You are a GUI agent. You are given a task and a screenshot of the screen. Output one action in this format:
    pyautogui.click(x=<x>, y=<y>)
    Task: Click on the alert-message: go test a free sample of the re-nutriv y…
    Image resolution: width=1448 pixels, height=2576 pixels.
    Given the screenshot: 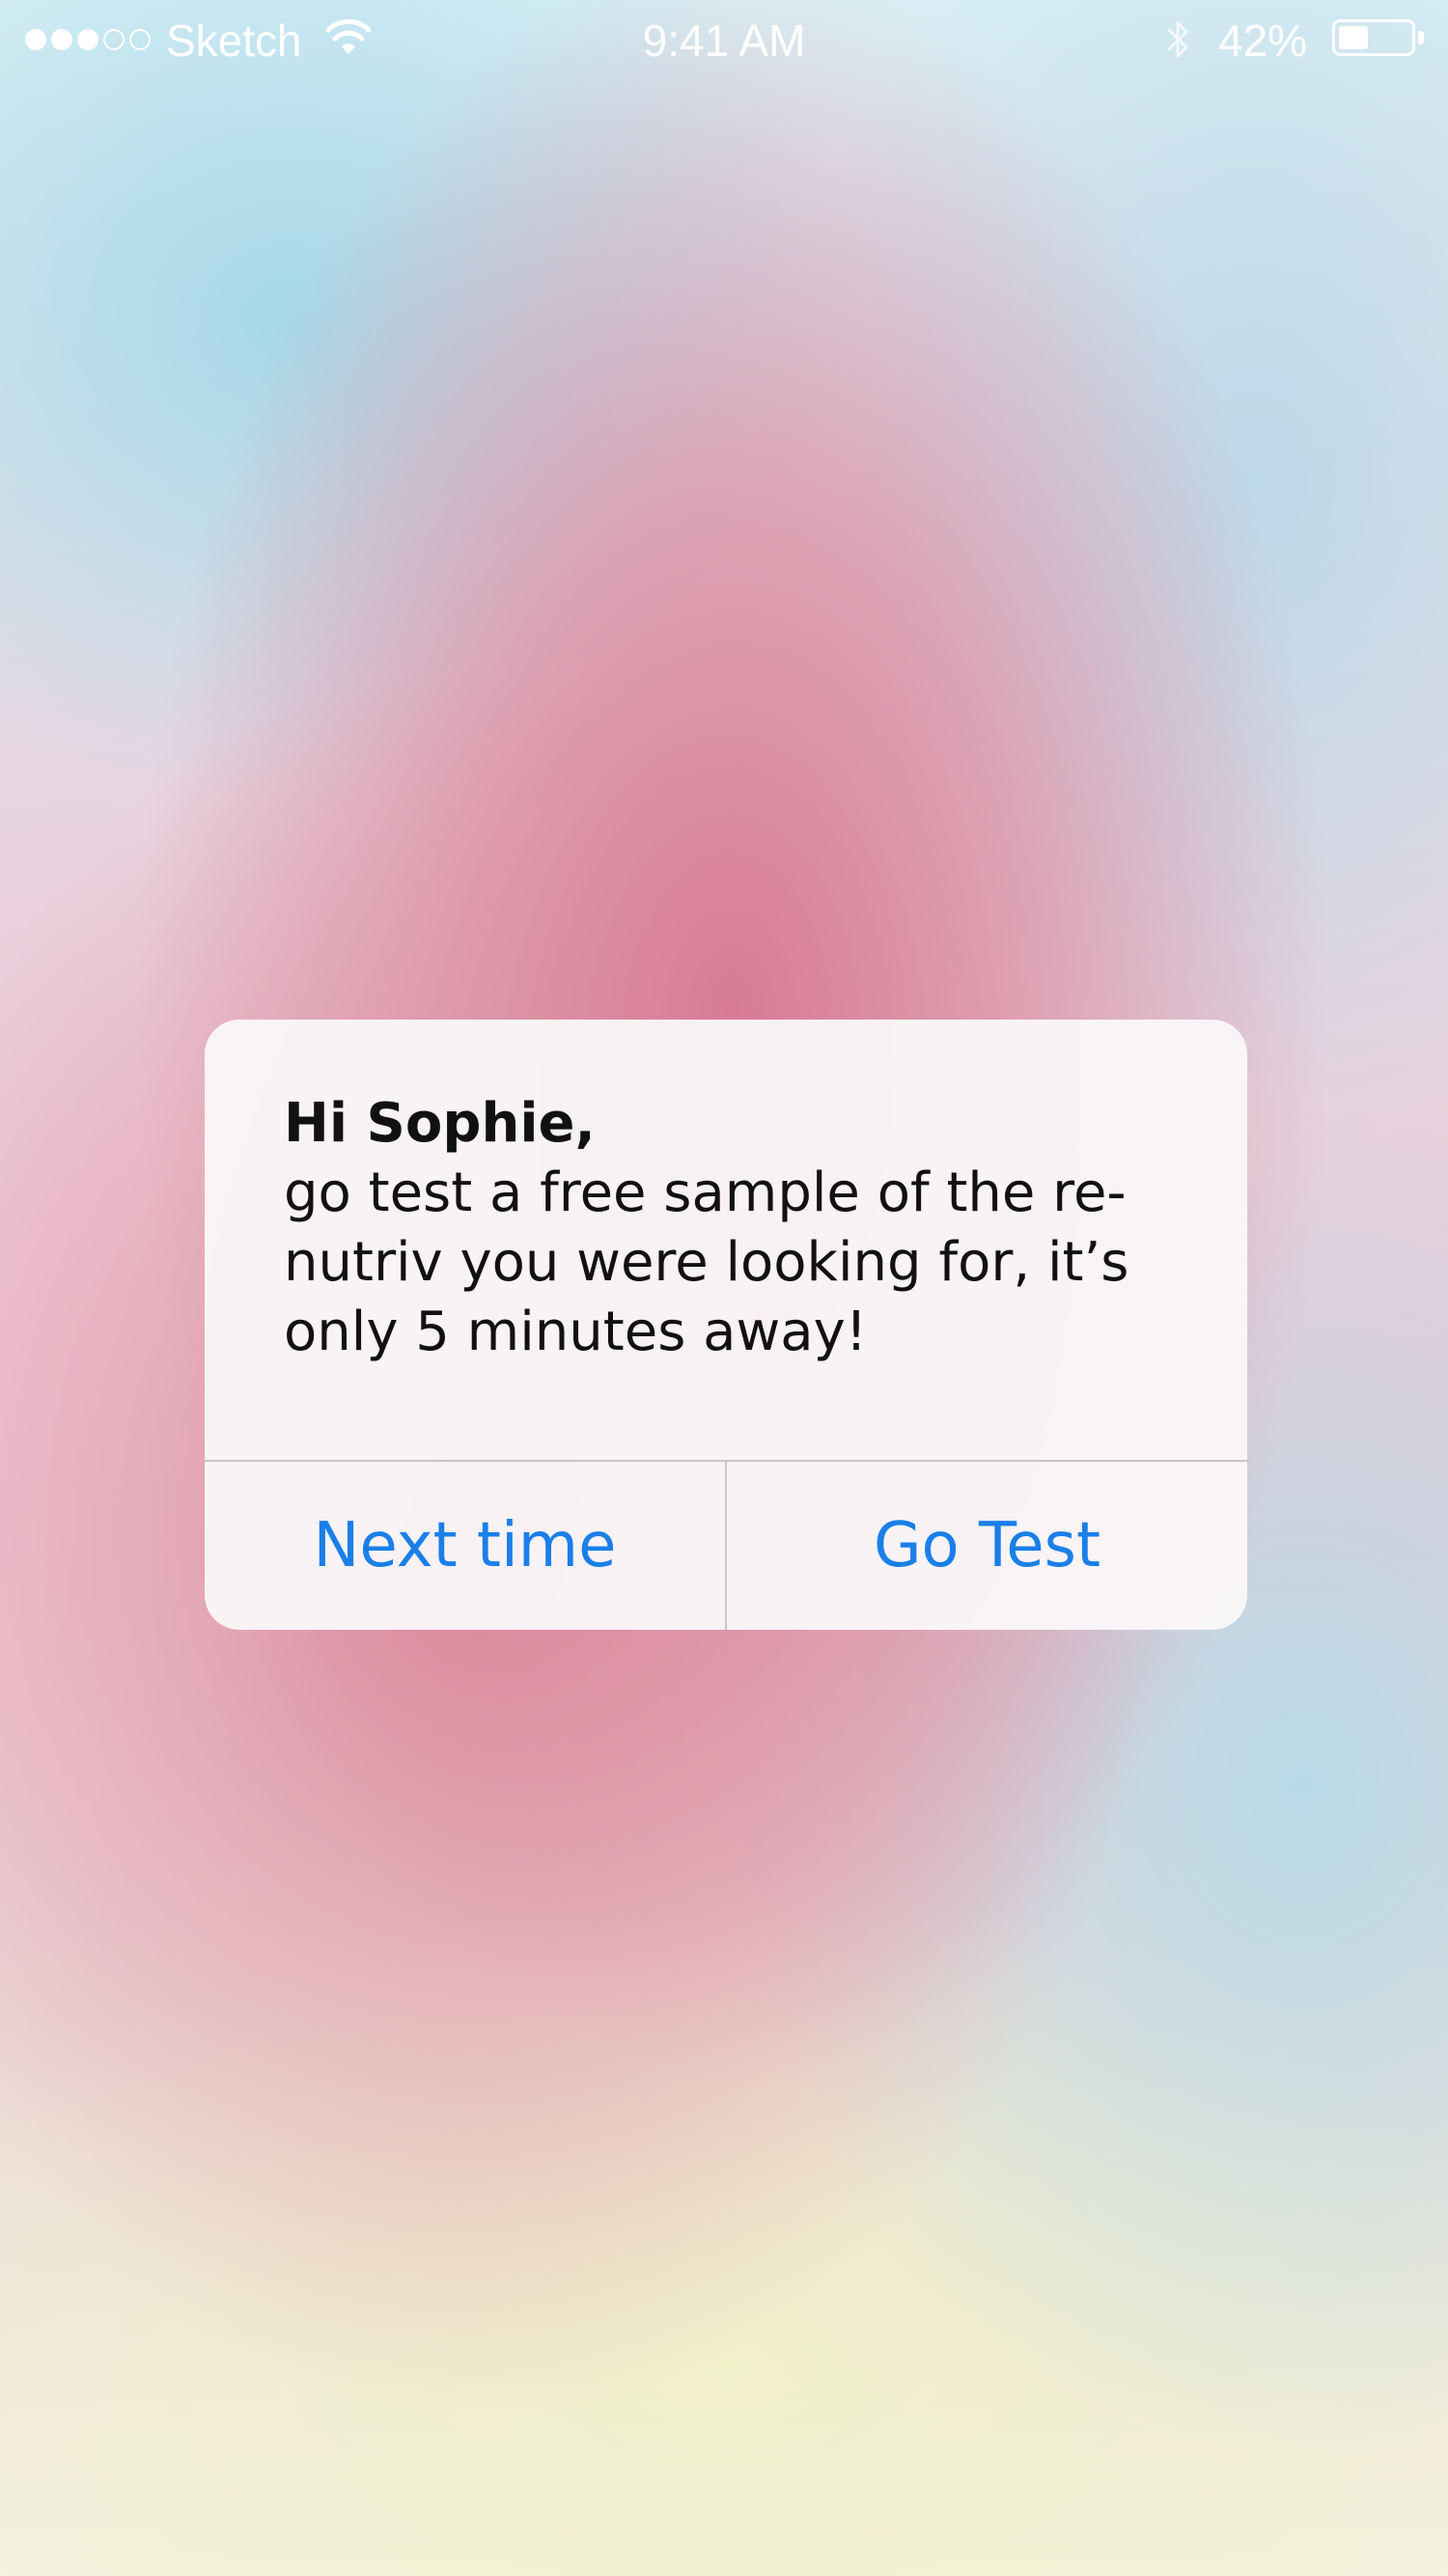 What is the action you would take?
    pyautogui.click(x=706, y=1263)
    